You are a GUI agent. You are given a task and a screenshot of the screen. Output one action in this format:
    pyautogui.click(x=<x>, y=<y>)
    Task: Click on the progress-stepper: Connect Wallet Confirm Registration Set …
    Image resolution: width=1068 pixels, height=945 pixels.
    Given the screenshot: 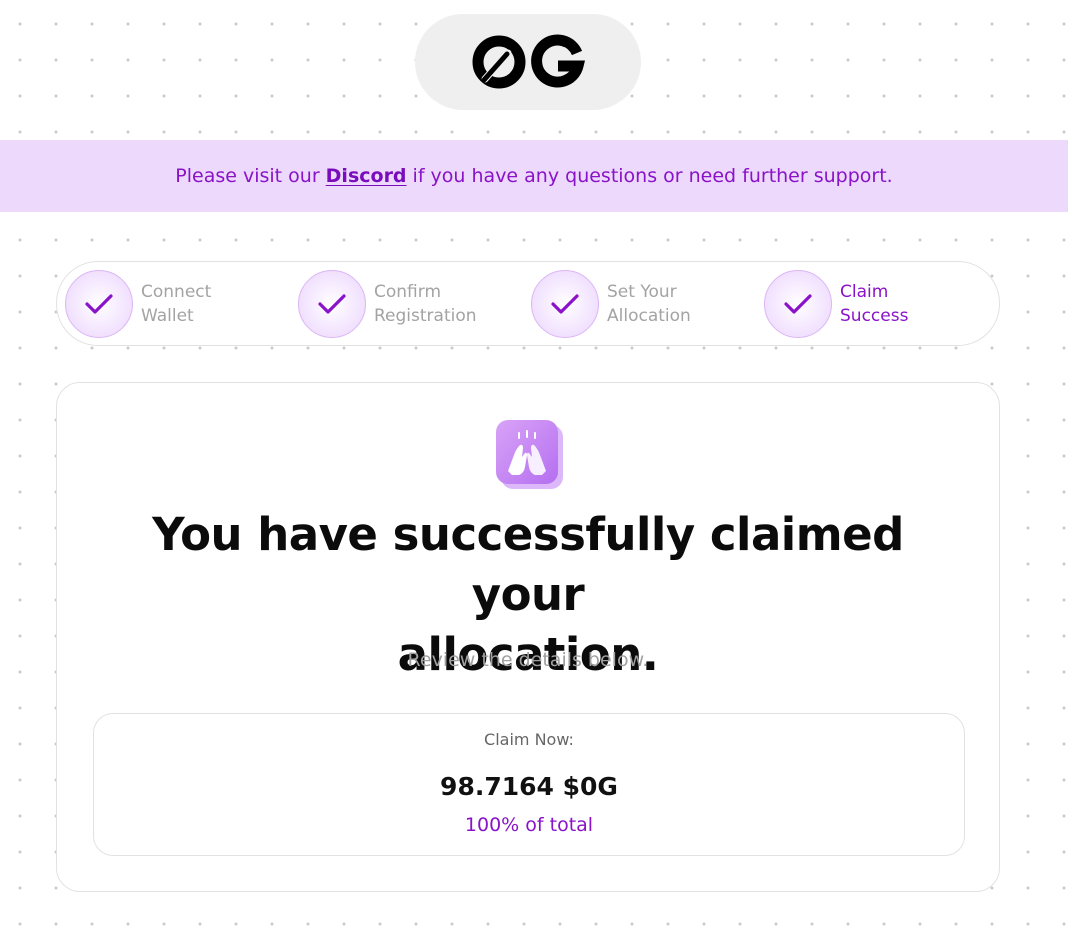 What is the action you would take?
    pyautogui.click(x=528, y=303)
    